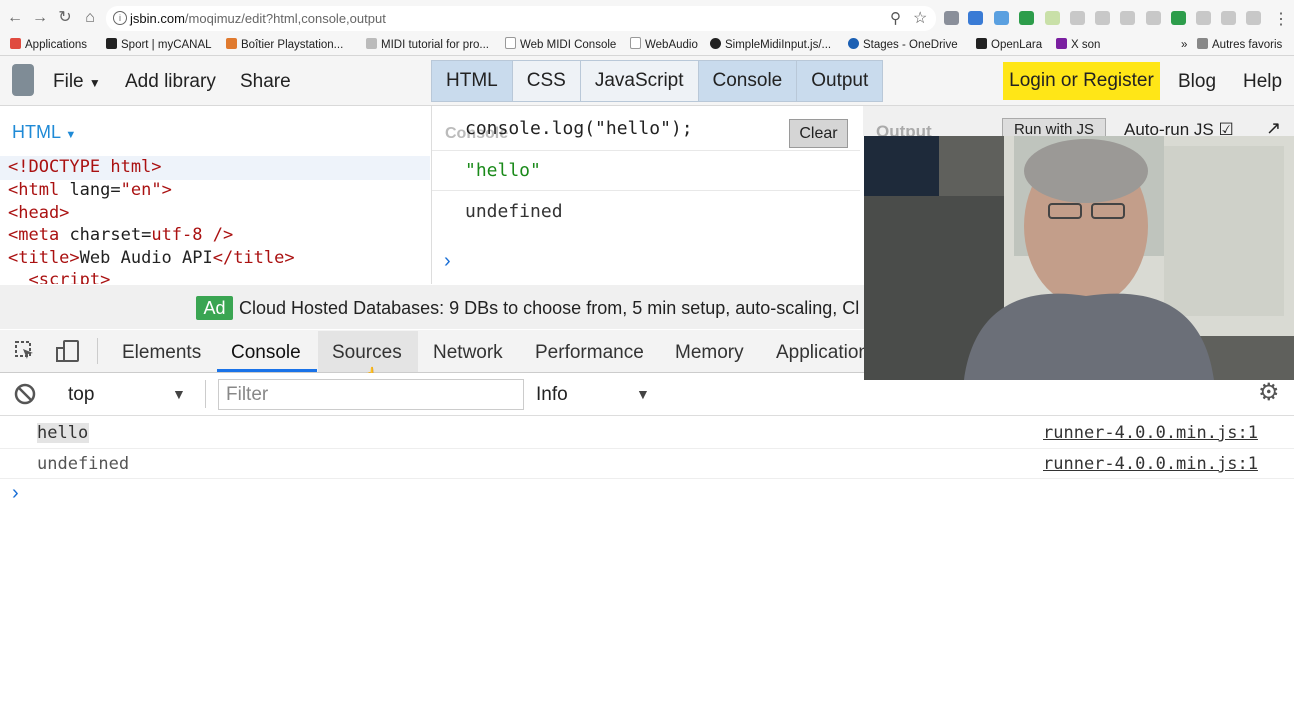 This screenshot has height=722, width=1294. What do you see at coordinates (503, 170) in the screenshot?
I see `console-output-string: "hello"` at bounding box center [503, 170].